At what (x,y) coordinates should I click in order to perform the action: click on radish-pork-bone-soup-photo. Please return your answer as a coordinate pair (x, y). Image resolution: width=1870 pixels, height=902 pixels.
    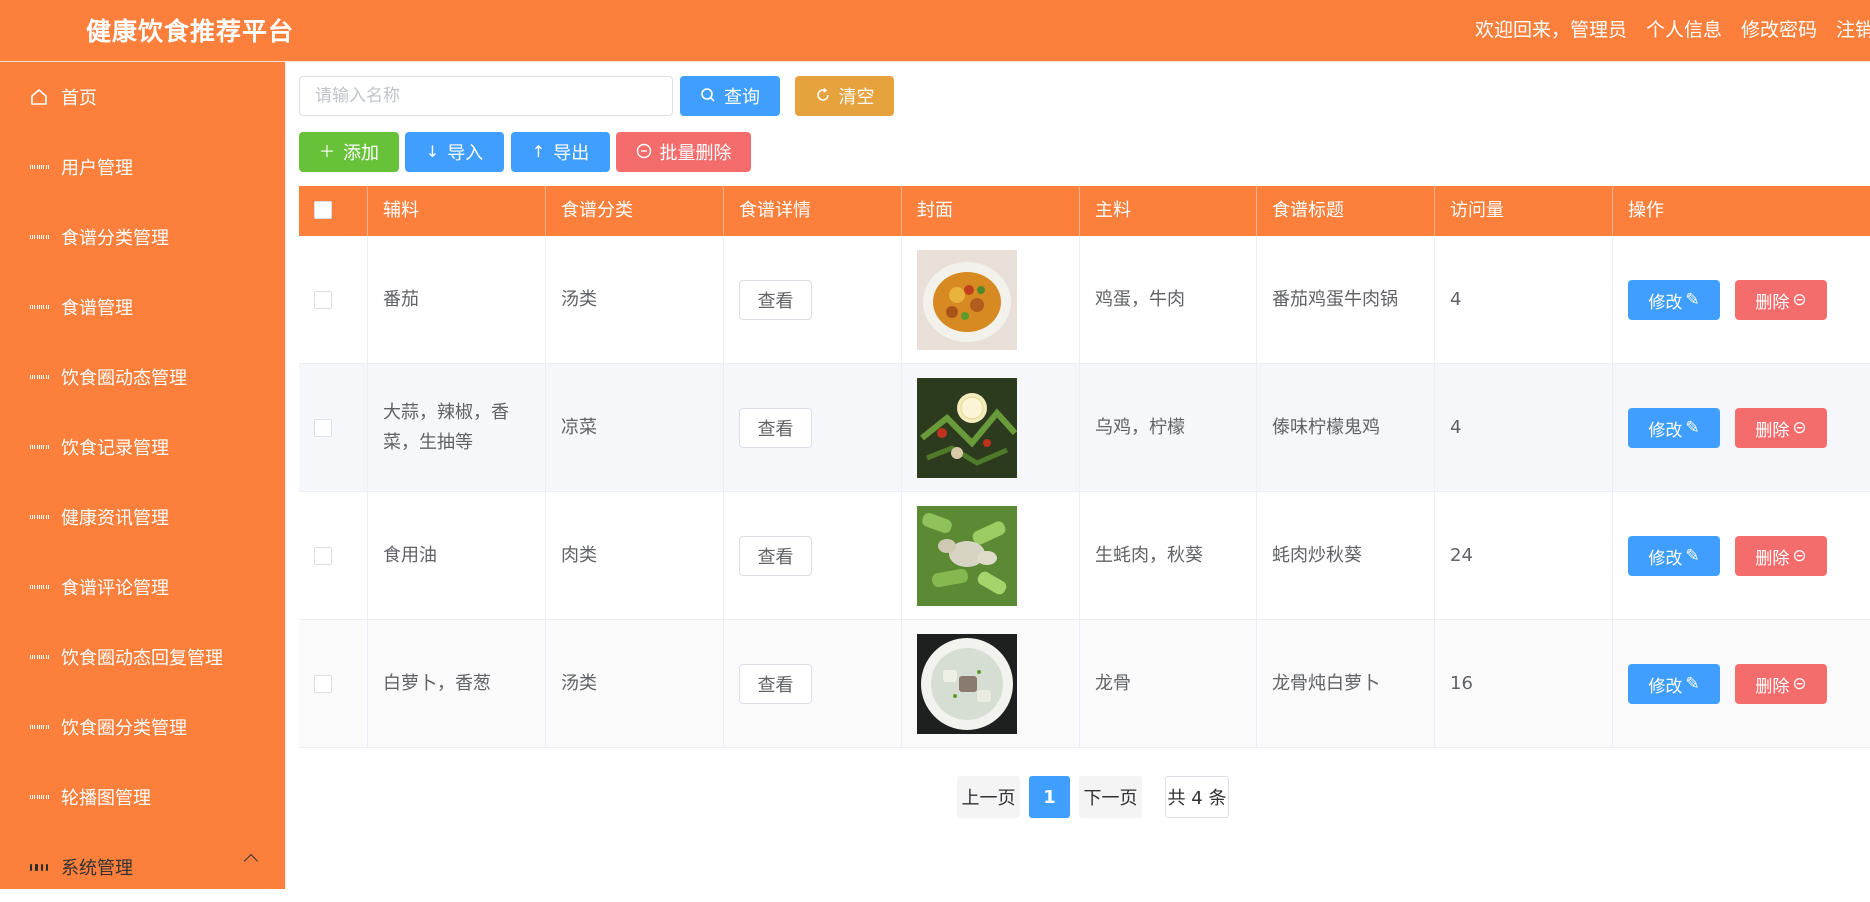
    Looking at the image, I should click on (967, 684).